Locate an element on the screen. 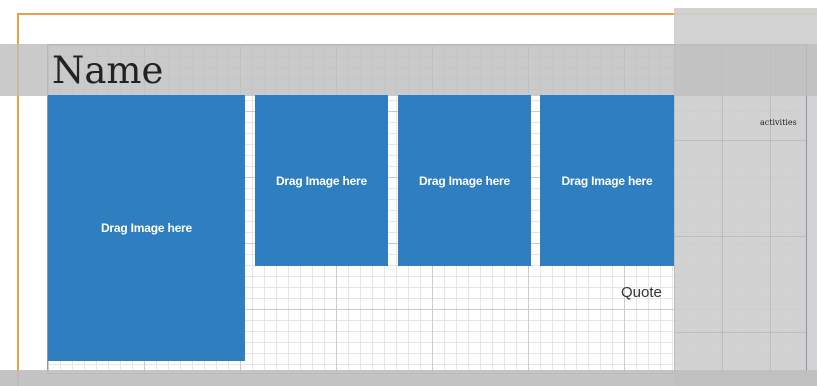 The height and width of the screenshot is (386, 817). bottom-band-overlay is located at coordinates (408, 378).